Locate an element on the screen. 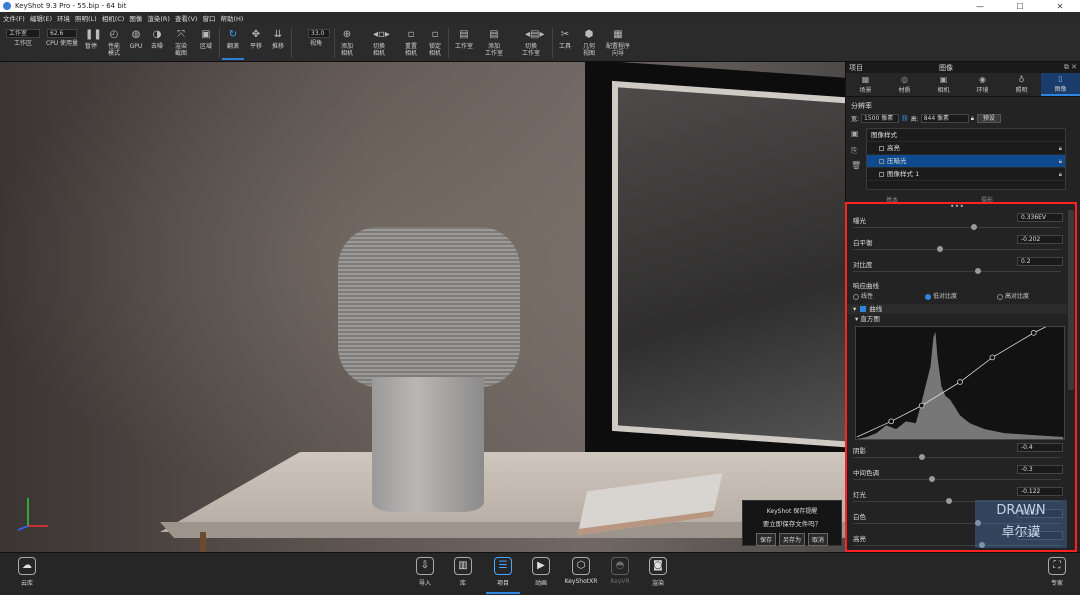 The height and width of the screenshot is (595, 1080). menu-environment: 环境 is located at coordinates (63, 18).